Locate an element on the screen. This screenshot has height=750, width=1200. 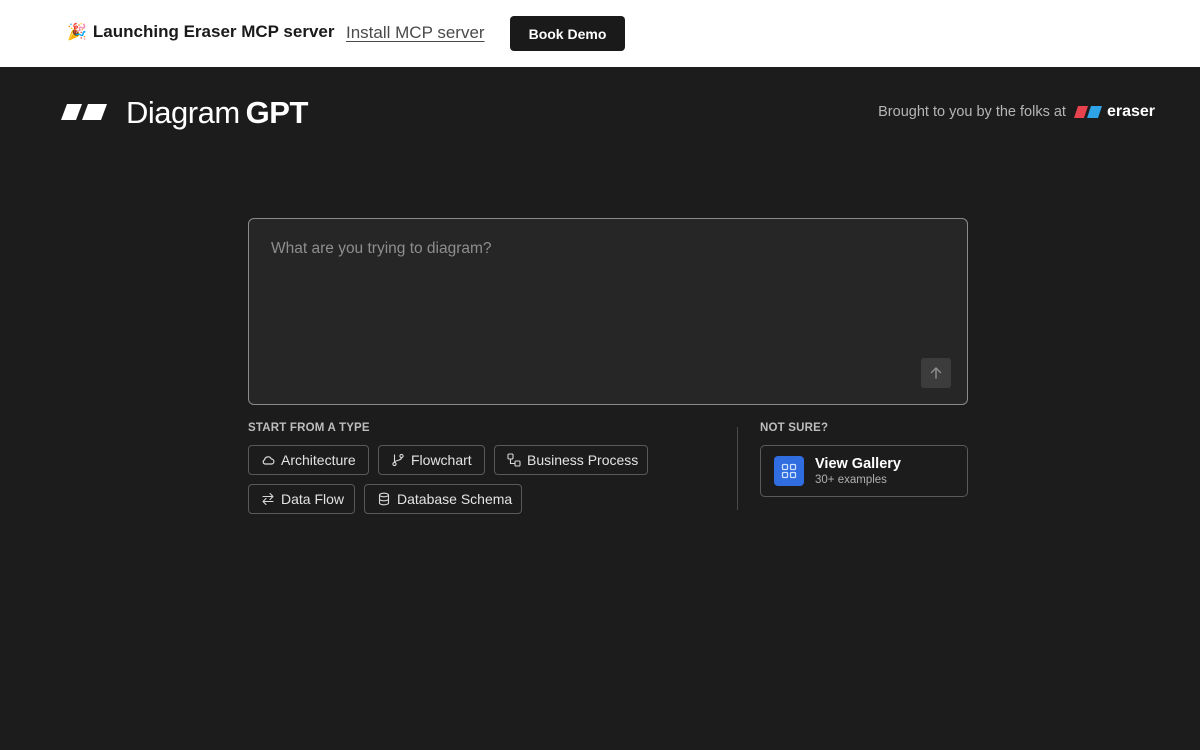
type-business-process: Business Process is located at coordinates (571, 460).